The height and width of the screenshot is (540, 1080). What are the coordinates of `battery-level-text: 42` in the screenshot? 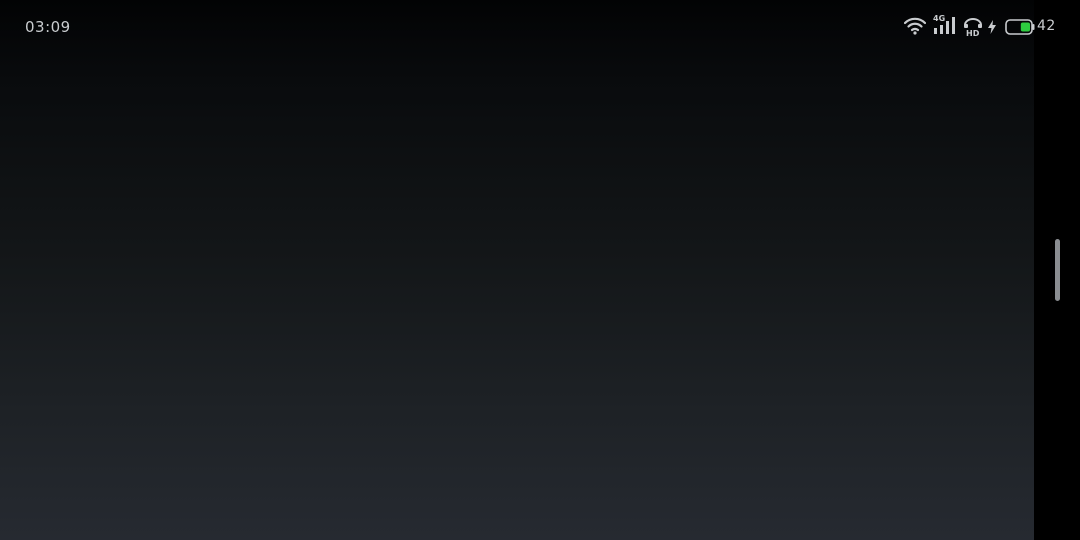 It's located at (1046, 26).